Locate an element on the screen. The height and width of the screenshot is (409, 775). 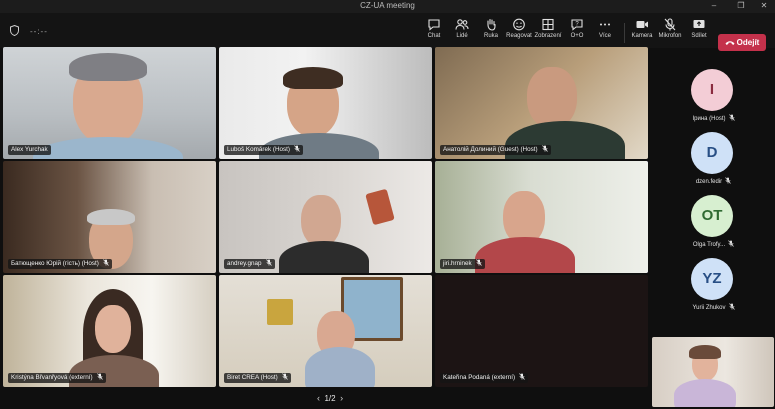
video-tile: Kateřina Podaná (externí) is located at coordinates (541, 331).